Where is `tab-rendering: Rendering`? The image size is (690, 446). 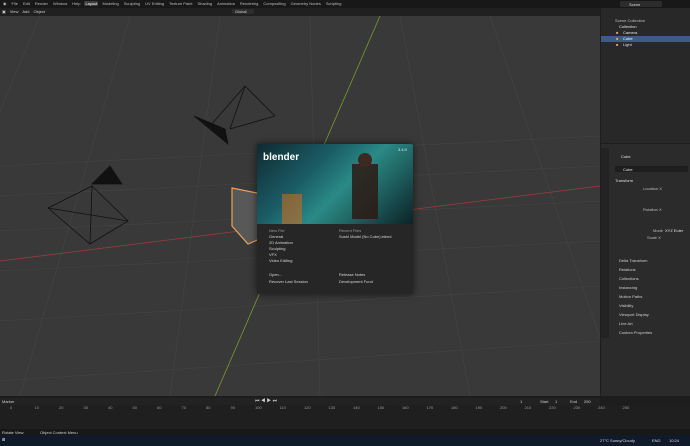
tab-rendering: Rendering is located at coordinates (249, 3).